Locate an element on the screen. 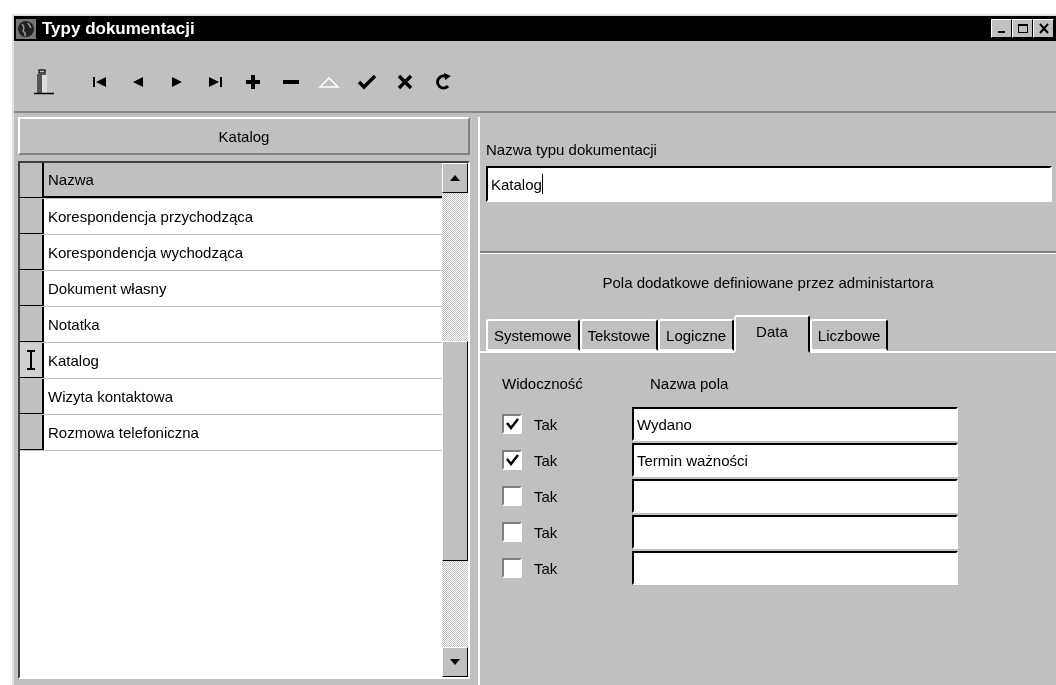 The height and width of the screenshot is (685, 1056). section-title: Pola dodatkowe definiowane przez administartora is located at coordinates (768, 282).